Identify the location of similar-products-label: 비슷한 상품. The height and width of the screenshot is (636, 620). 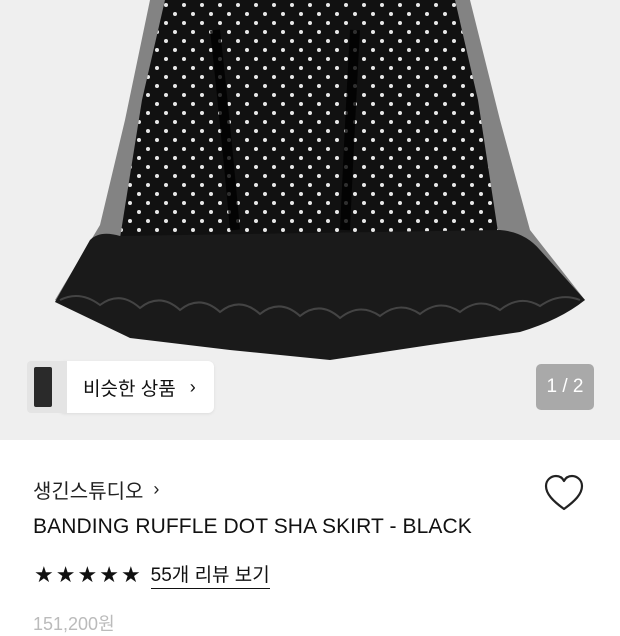
(129, 389).